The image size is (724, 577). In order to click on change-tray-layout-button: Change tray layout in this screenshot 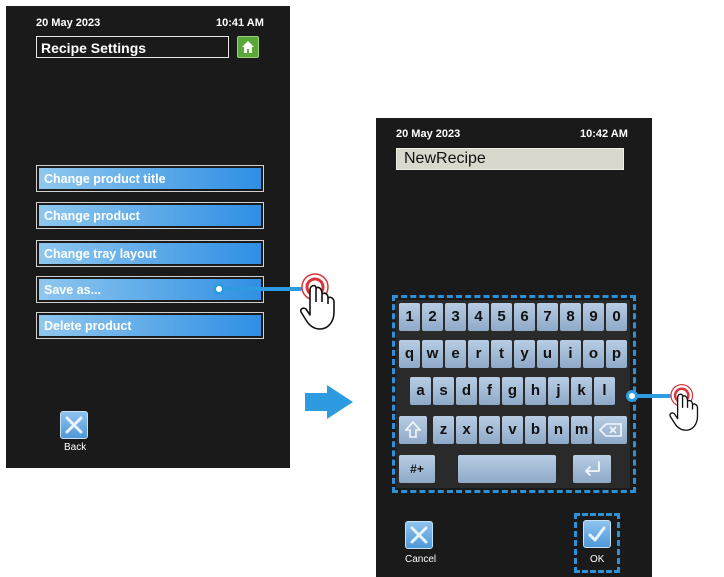, I will do `click(150, 253)`.